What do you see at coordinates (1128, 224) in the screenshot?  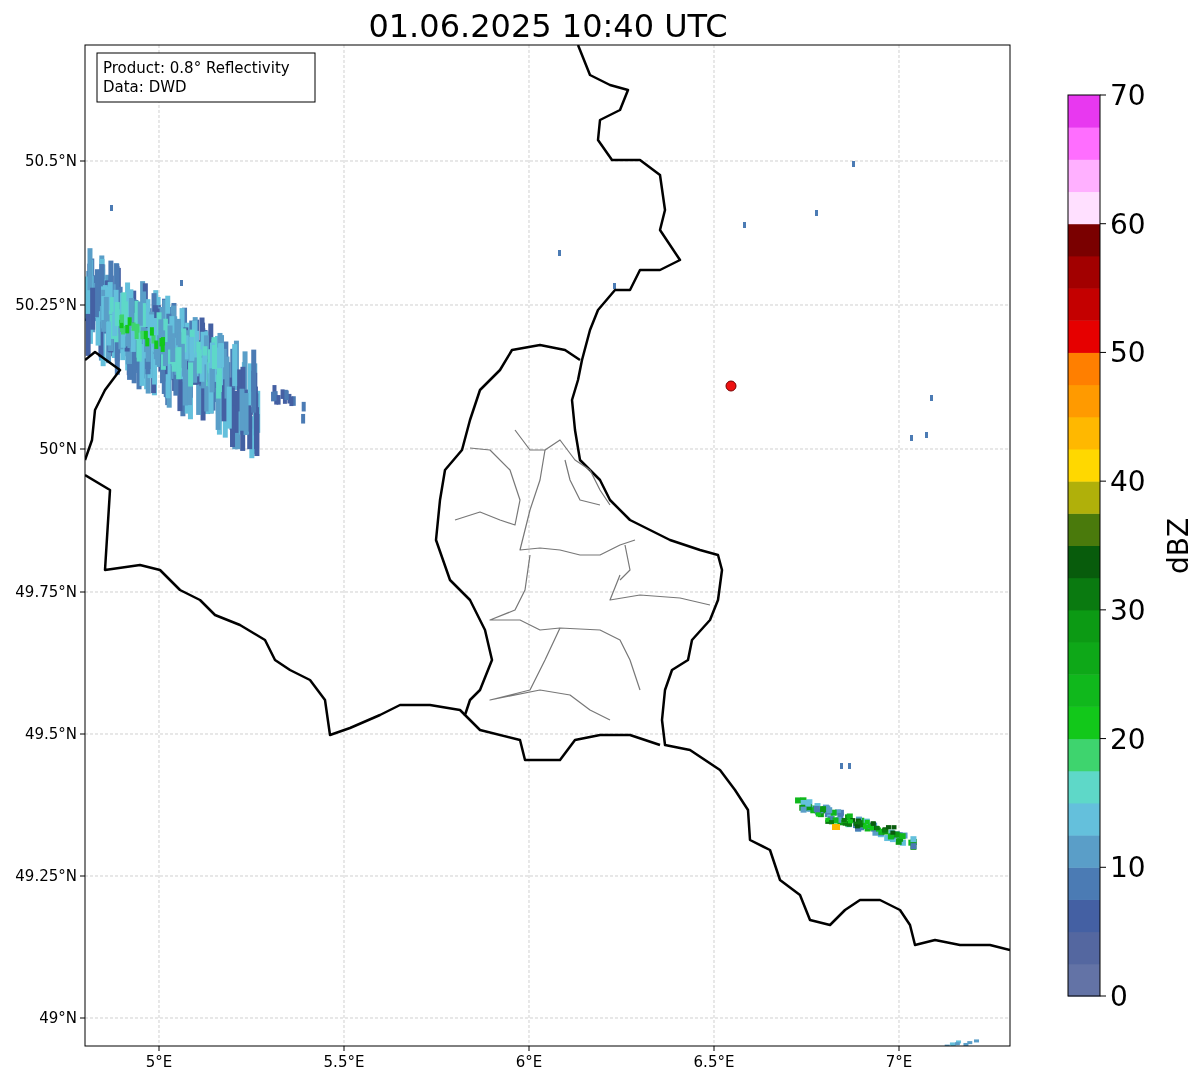 I see `colorbar-tick-label: 60` at bounding box center [1128, 224].